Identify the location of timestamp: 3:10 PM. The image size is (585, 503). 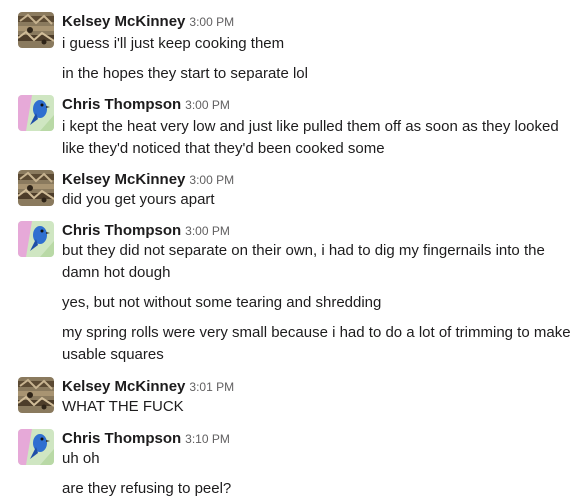
(207, 439).